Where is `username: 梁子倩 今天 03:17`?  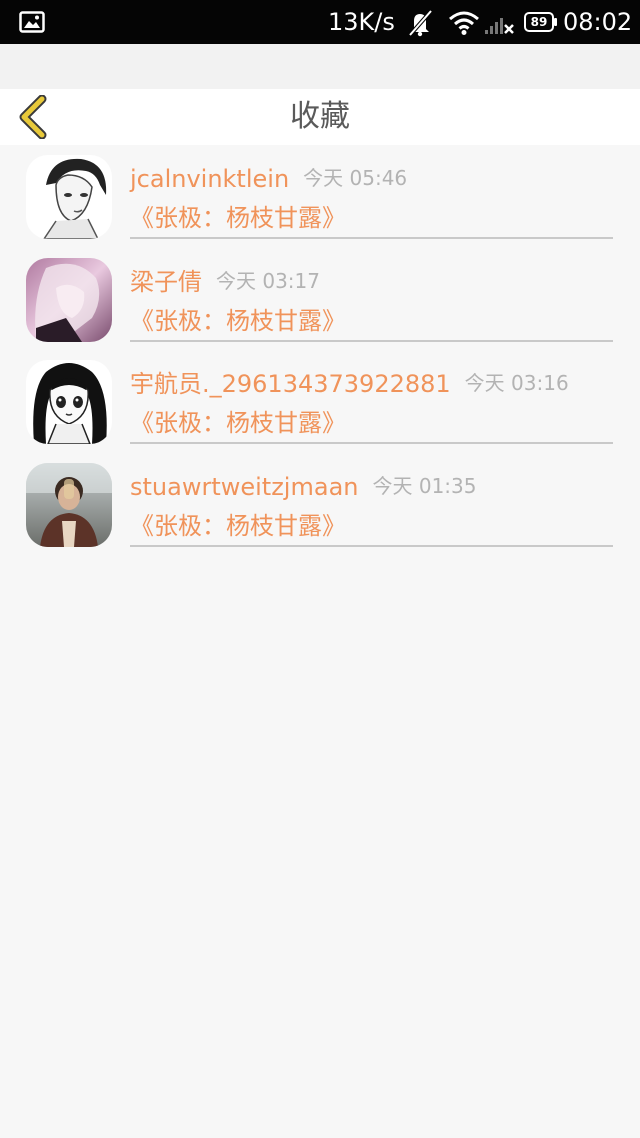
username: 梁子倩 今天 03:17 is located at coordinates (225, 281).